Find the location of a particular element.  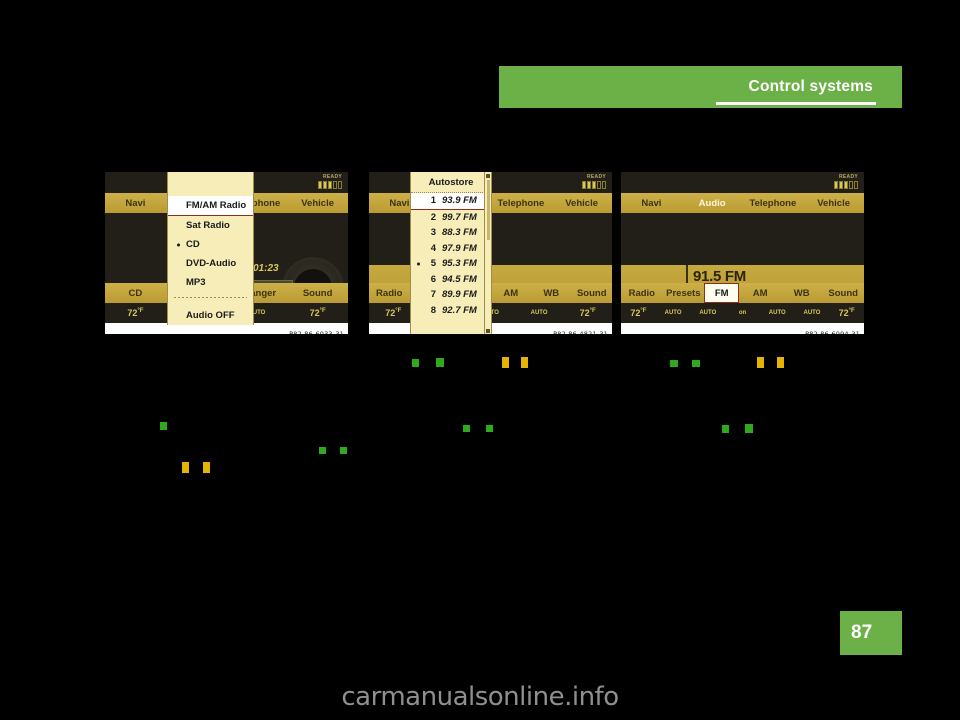

preset-number: 4 is located at coordinates (433, 248).